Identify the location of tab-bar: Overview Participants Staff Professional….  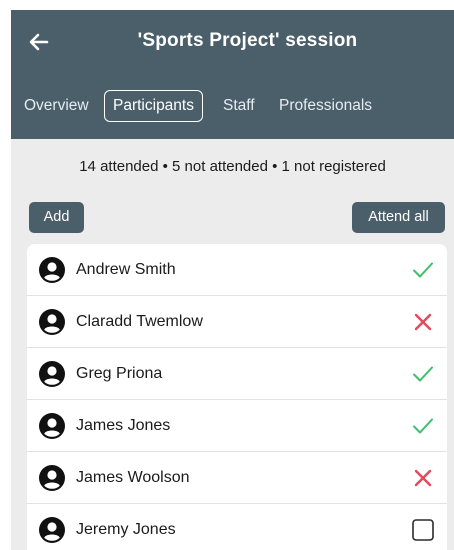
(232, 106).